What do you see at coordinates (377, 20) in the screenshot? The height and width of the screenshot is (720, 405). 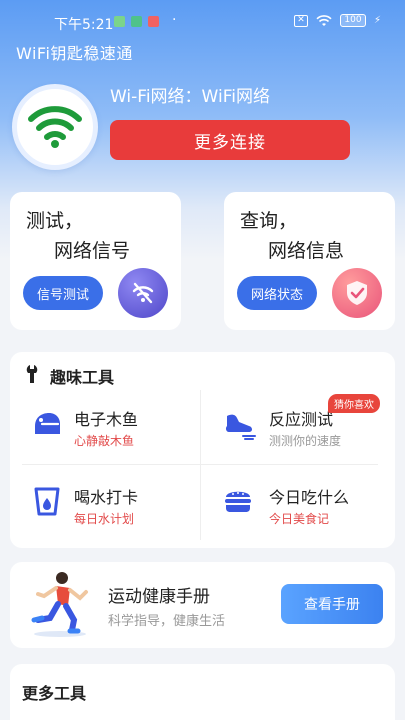 I see `charging-icon: ⚡` at bounding box center [377, 20].